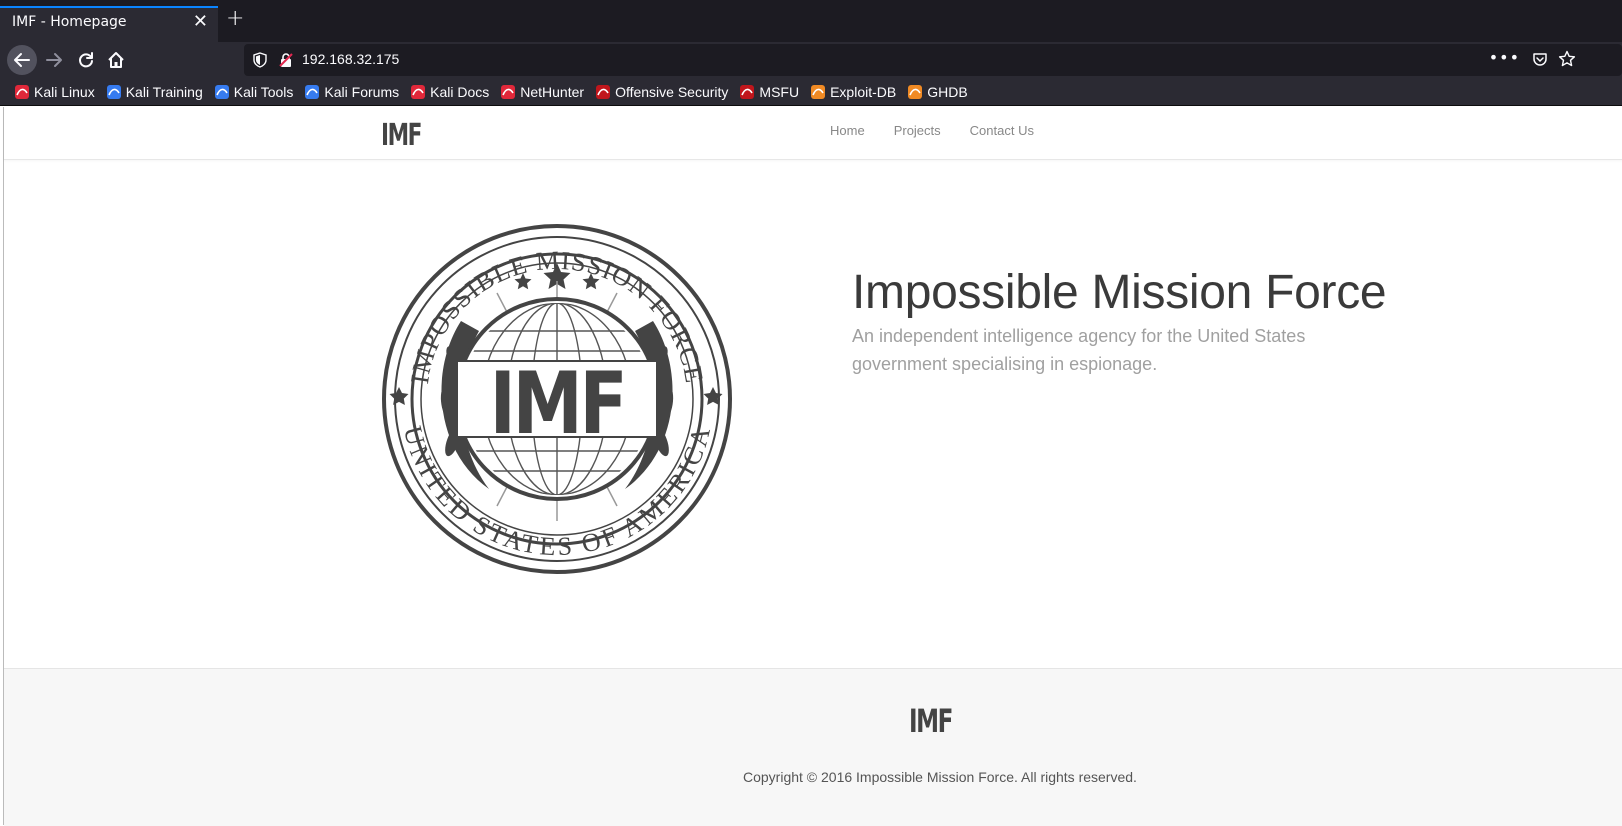 This screenshot has height=826, width=1622. I want to click on forward-arrow-icon, so click(54, 60).